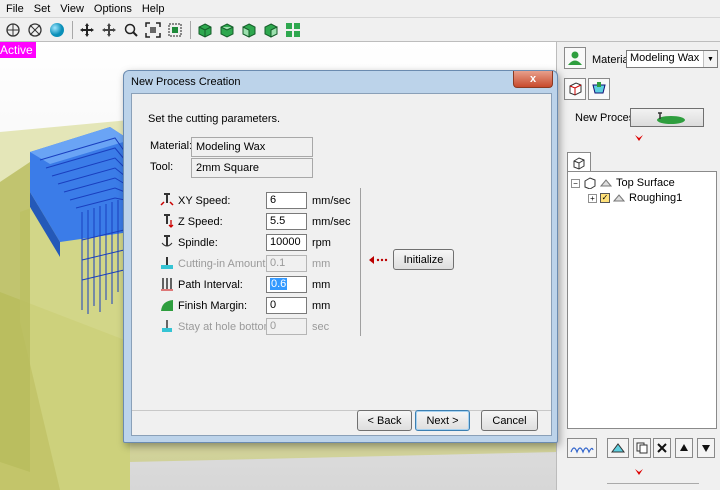 This screenshot has height=490, width=720. Describe the element at coordinates (13, 30) in the screenshot. I see `view-grid-icon` at that location.